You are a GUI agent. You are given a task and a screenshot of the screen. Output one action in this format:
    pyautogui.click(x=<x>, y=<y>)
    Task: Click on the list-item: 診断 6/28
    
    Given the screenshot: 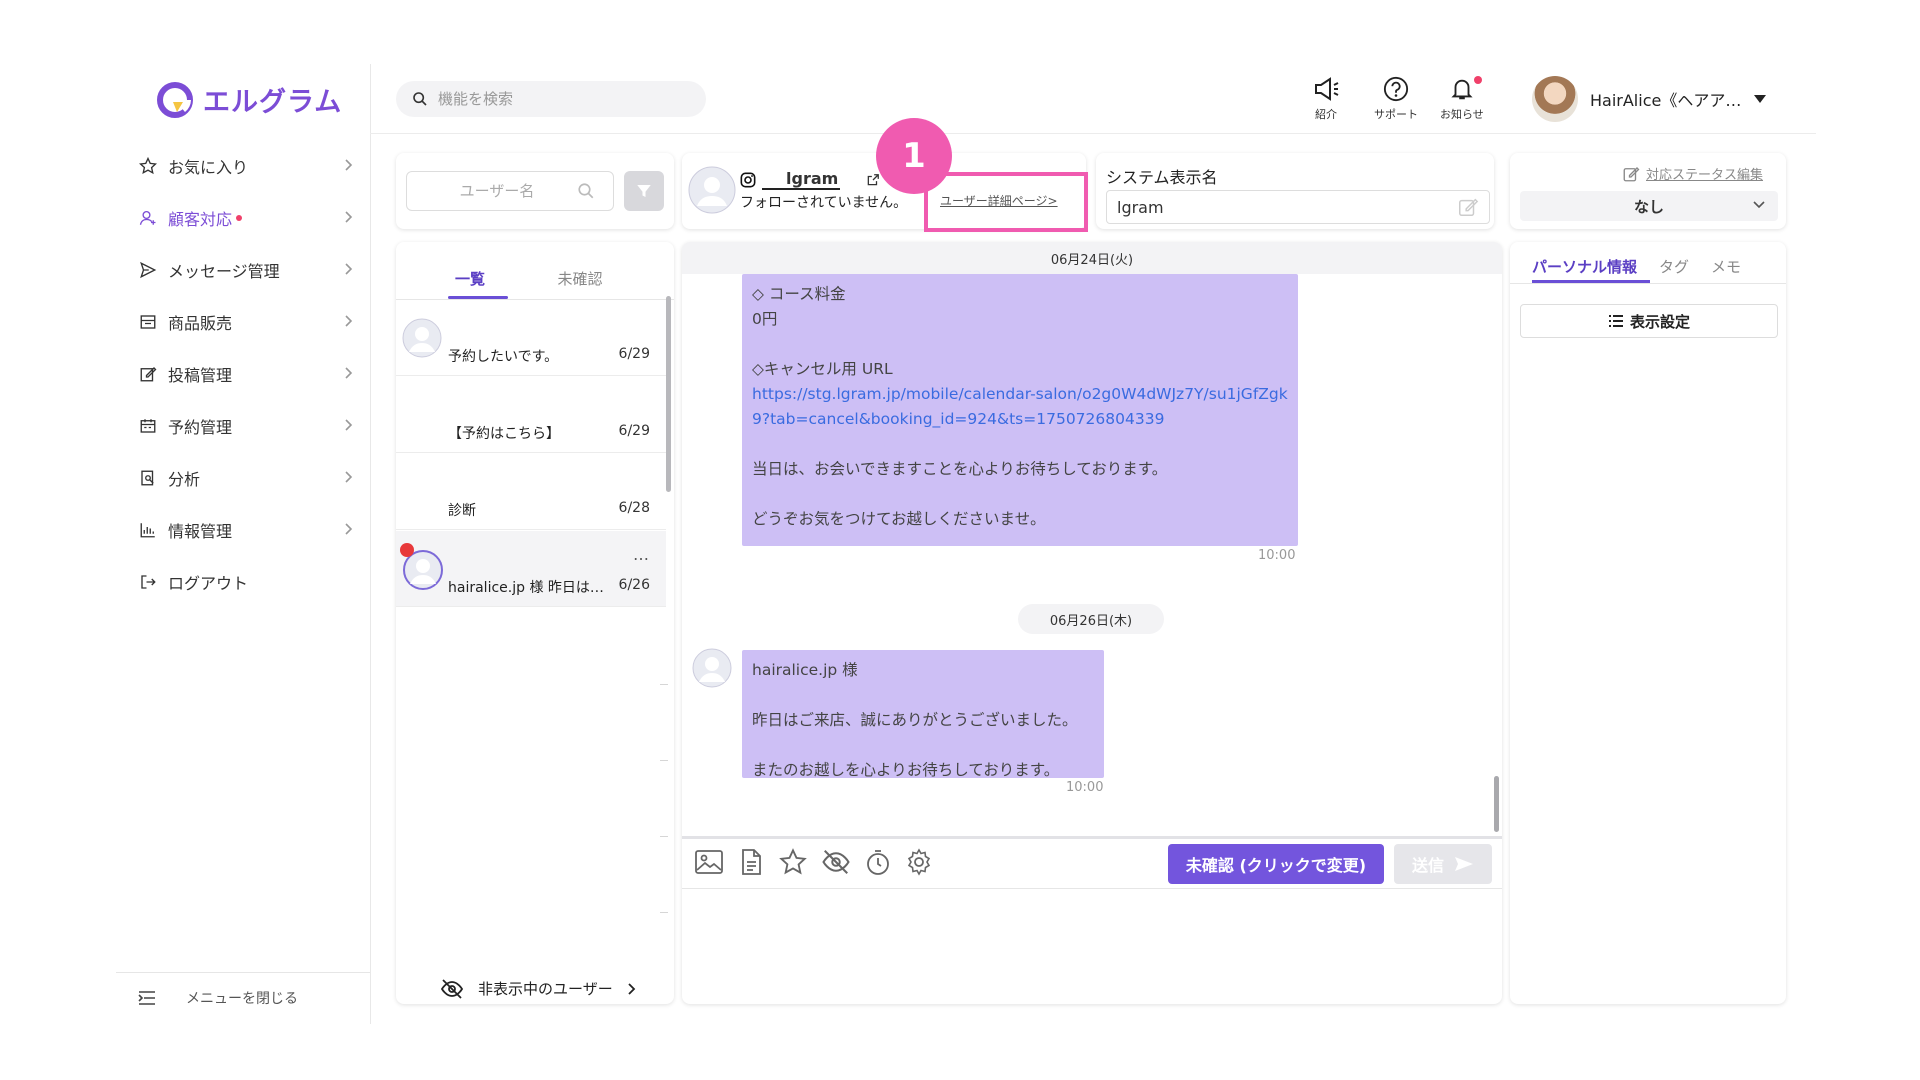 What is the action you would take?
    pyautogui.click(x=531, y=492)
    